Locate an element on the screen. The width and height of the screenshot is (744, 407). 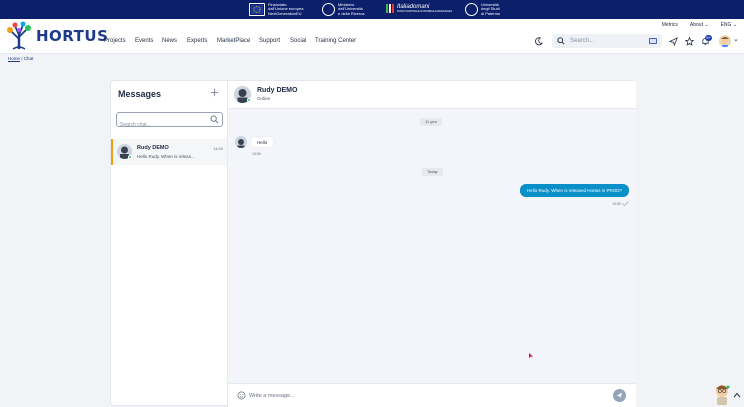
university-logo: Università degli Studi di Palermo is located at coordinates (482, 9).